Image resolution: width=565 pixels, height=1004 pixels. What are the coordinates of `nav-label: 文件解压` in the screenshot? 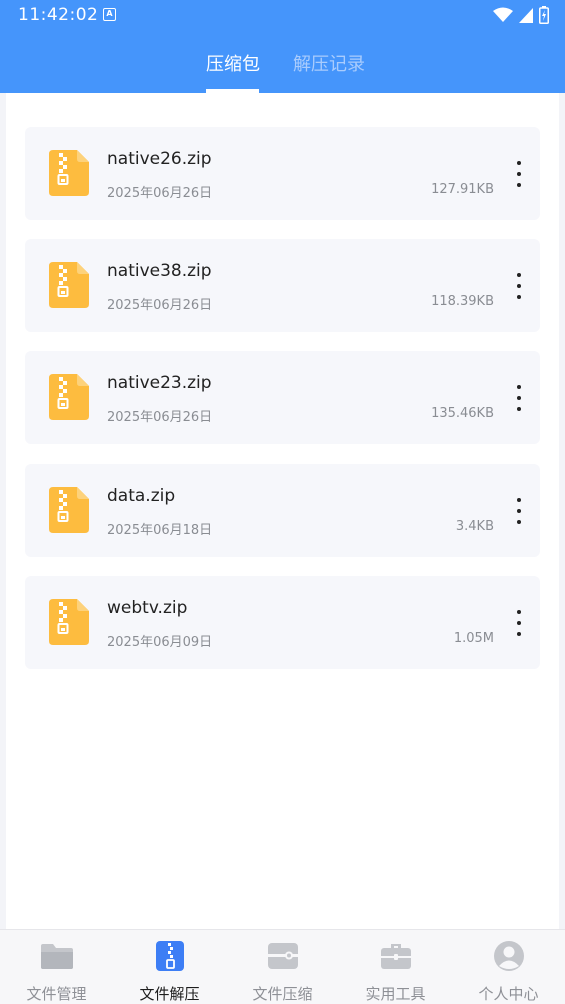 It's located at (169, 994).